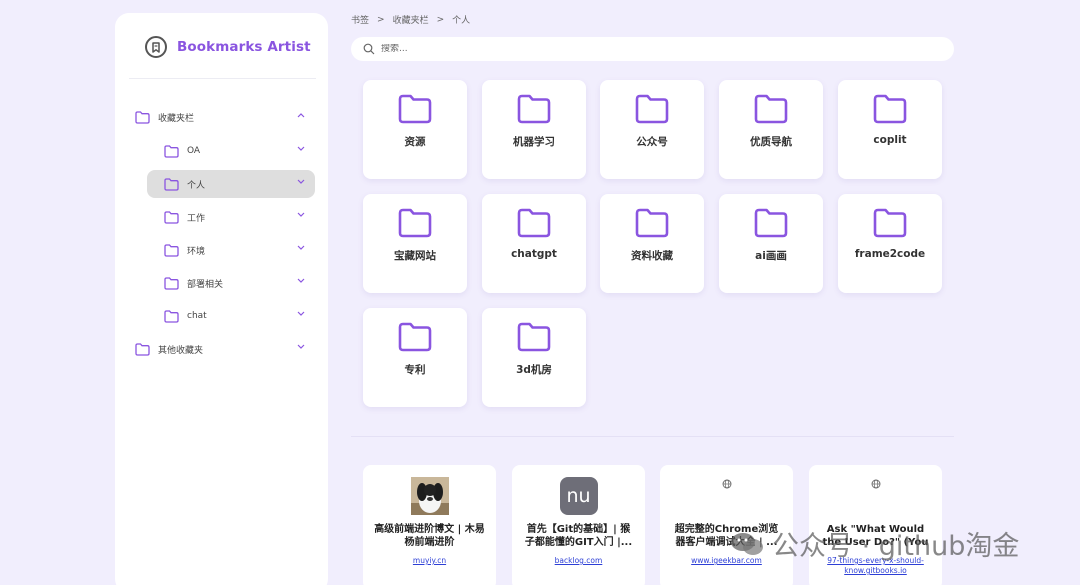 This screenshot has width=1080, height=585. Describe the element at coordinates (156, 47) in the screenshot. I see `bookmark-icon` at that location.